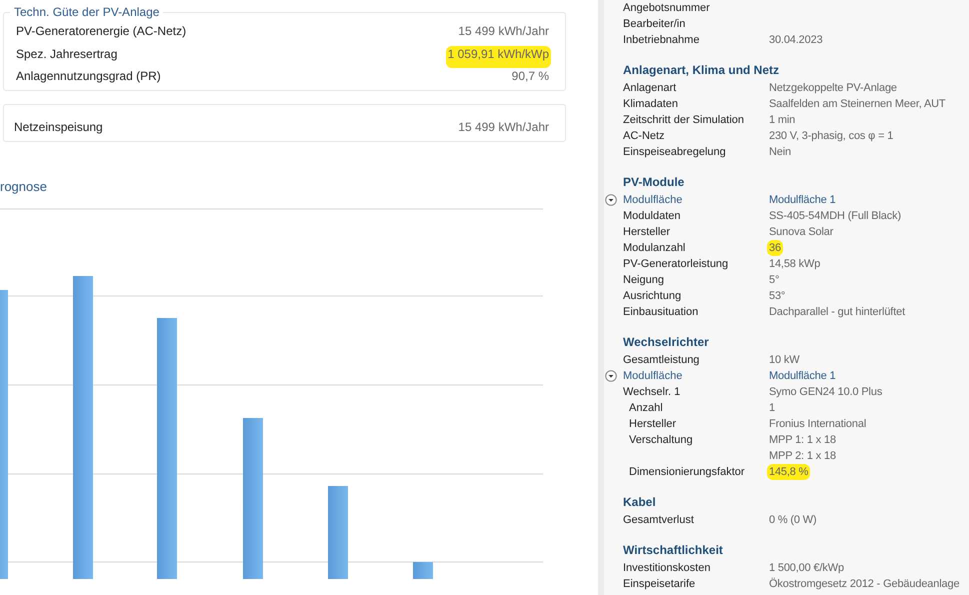  Describe the element at coordinates (660, 312) in the screenshot. I see `row-label: Einbausituation` at that location.